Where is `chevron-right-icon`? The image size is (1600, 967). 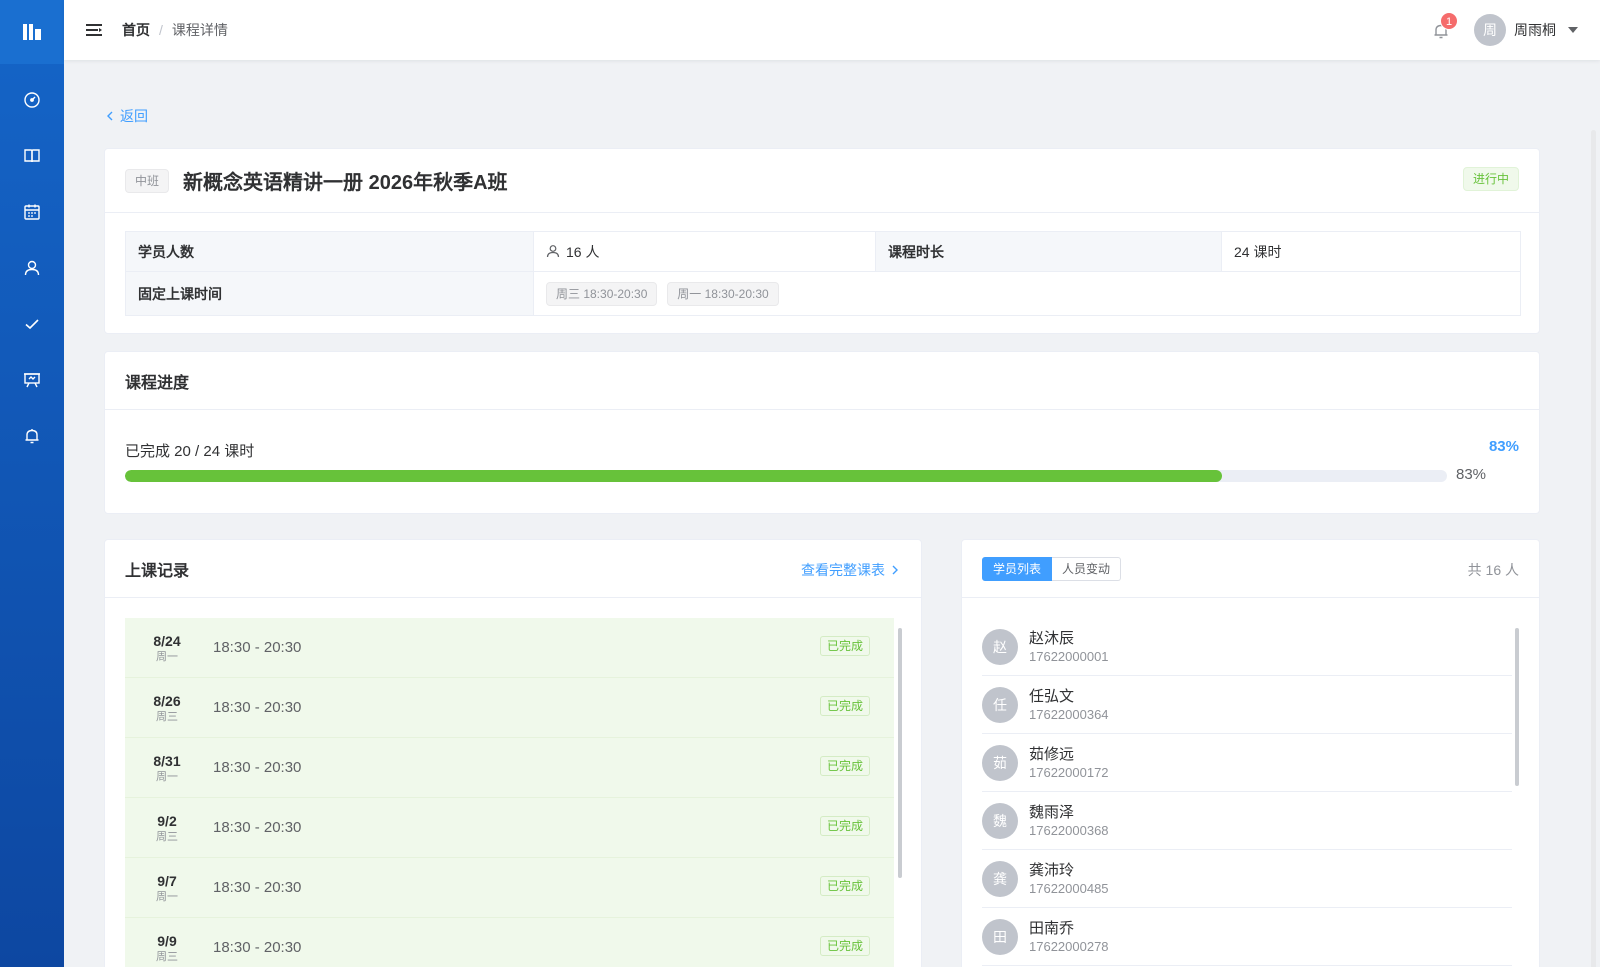 chevron-right-icon is located at coordinates (895, 570).